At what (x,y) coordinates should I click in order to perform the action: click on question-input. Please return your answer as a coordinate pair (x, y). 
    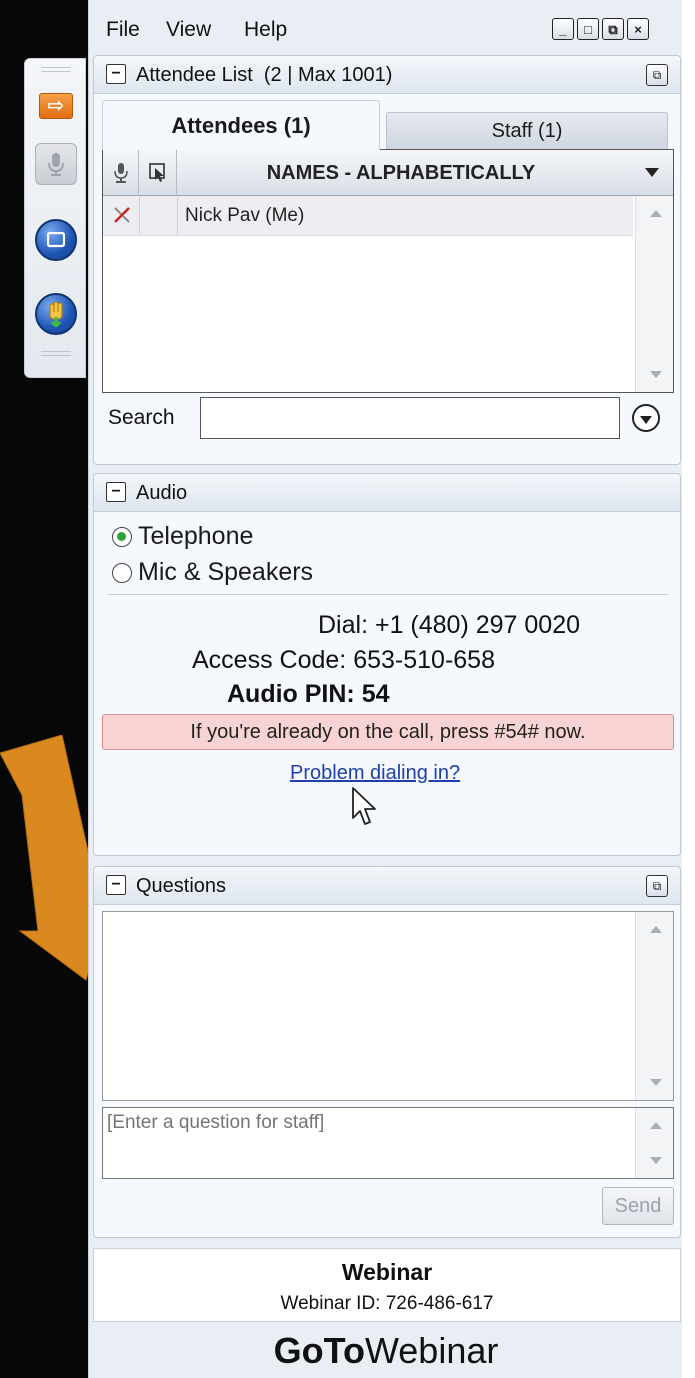
    Looking at the image, I should click on (367, 1142).